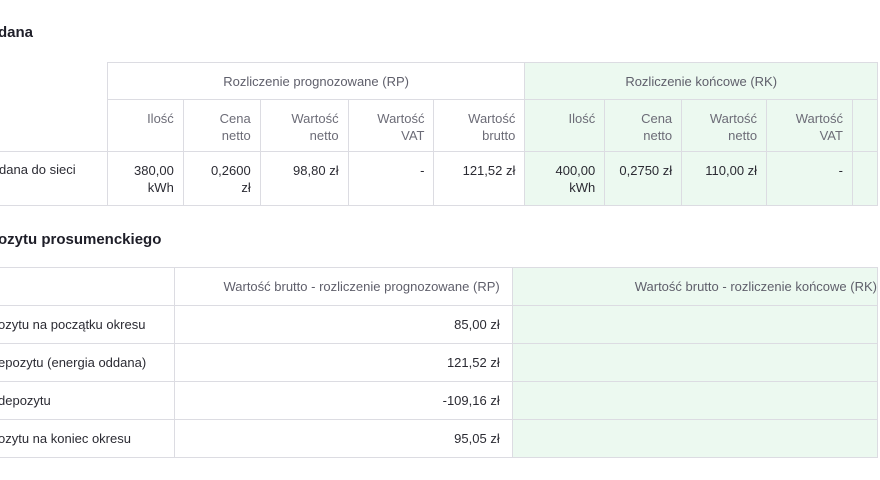 The width and height of the screenshot is (880, 480). I want to click on table-row: ozytu na początku okresu 85,00 zł, so click(439, 324).